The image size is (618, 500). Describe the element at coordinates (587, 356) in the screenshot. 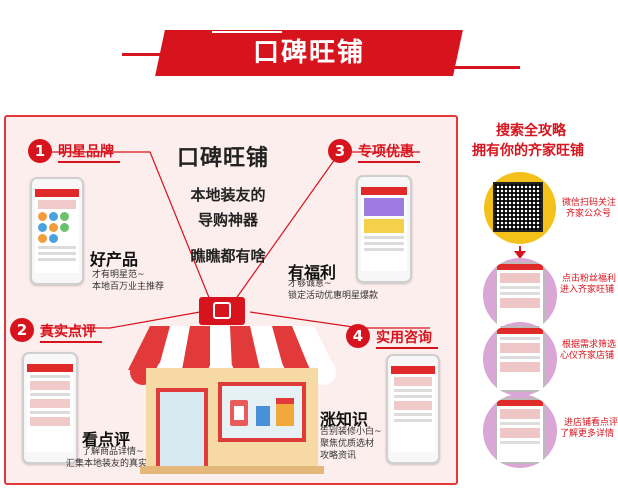

I see `guide-step-3-line2: 心仪齐家店铺` at that location.